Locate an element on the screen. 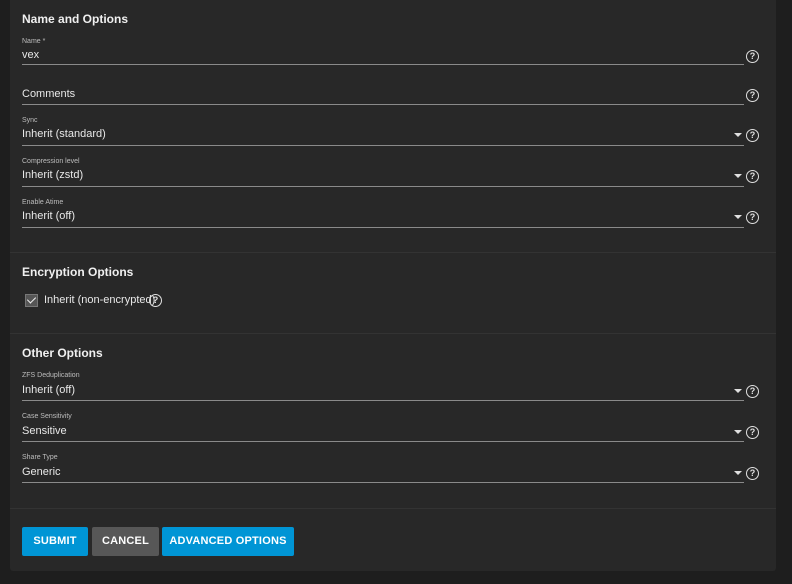 Image resolution: width=792 pixels, height=584 pixels. dedup-underline is located at coordinates (383, 400).